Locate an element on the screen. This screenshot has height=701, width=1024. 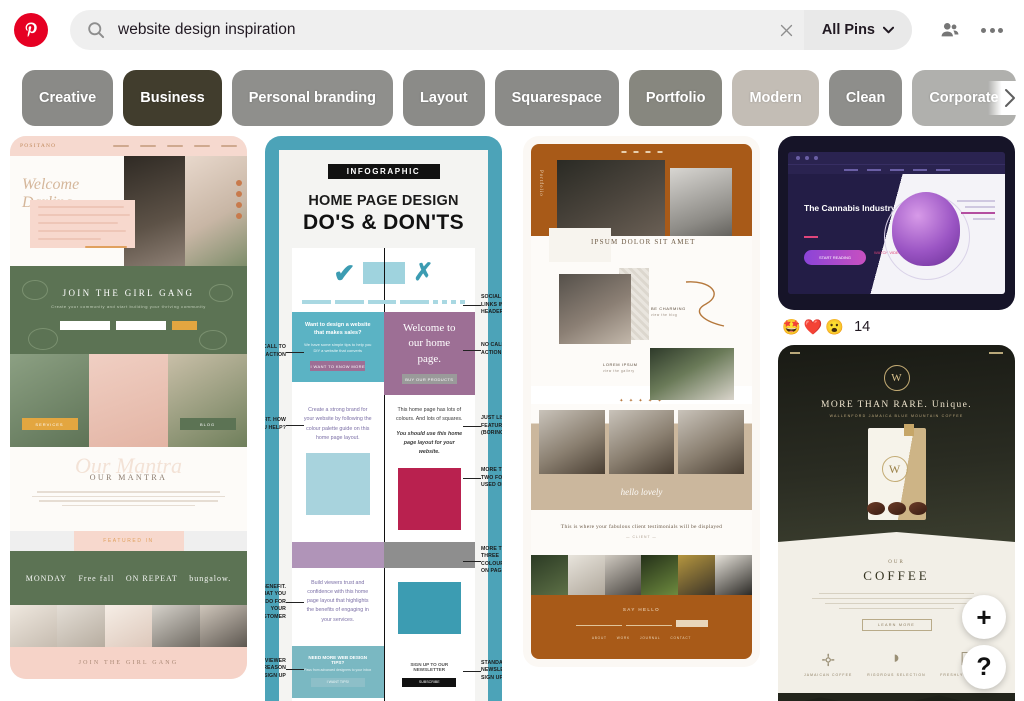
more-horizontal-icon is located at coordinates (992, 30).